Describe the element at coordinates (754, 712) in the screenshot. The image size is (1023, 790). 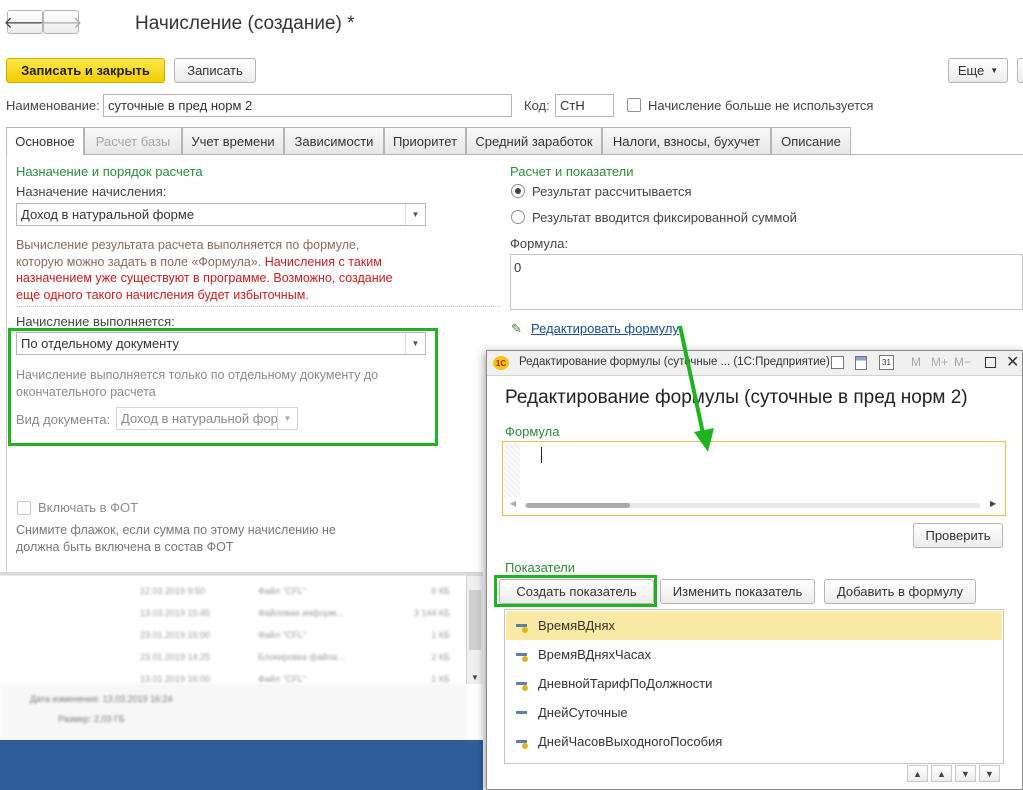
I see `list-item: ДнейСуточные` at that location.